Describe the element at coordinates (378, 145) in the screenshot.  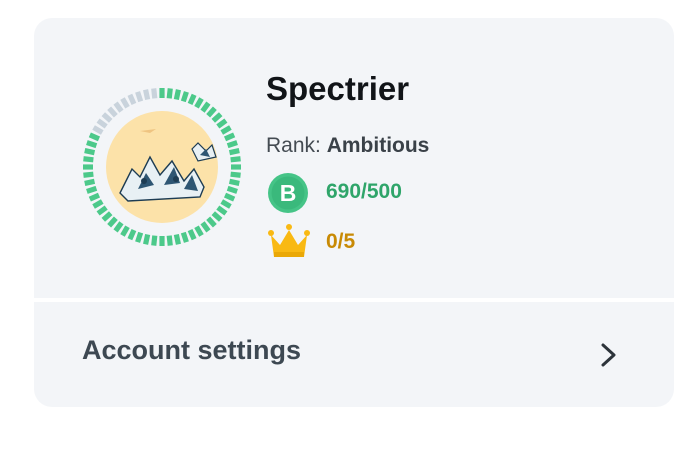
I see `rank-value: Ambitious` at that location.